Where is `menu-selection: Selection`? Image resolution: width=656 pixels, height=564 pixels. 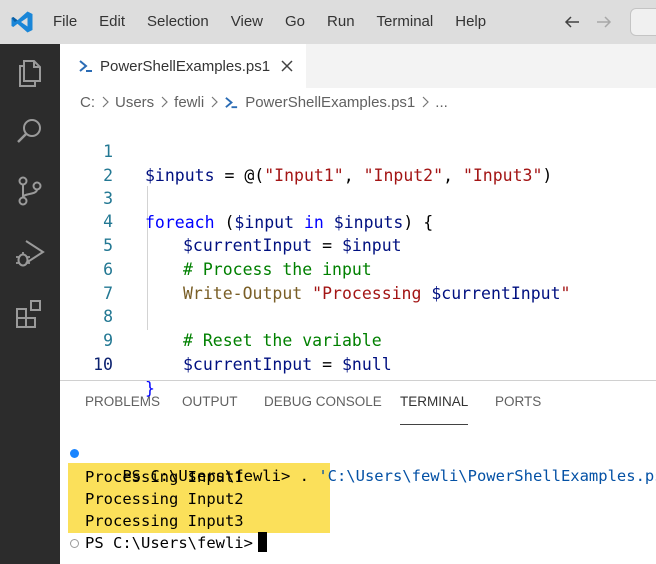 menu-selection: Selection is located at coordinates (178, 22).